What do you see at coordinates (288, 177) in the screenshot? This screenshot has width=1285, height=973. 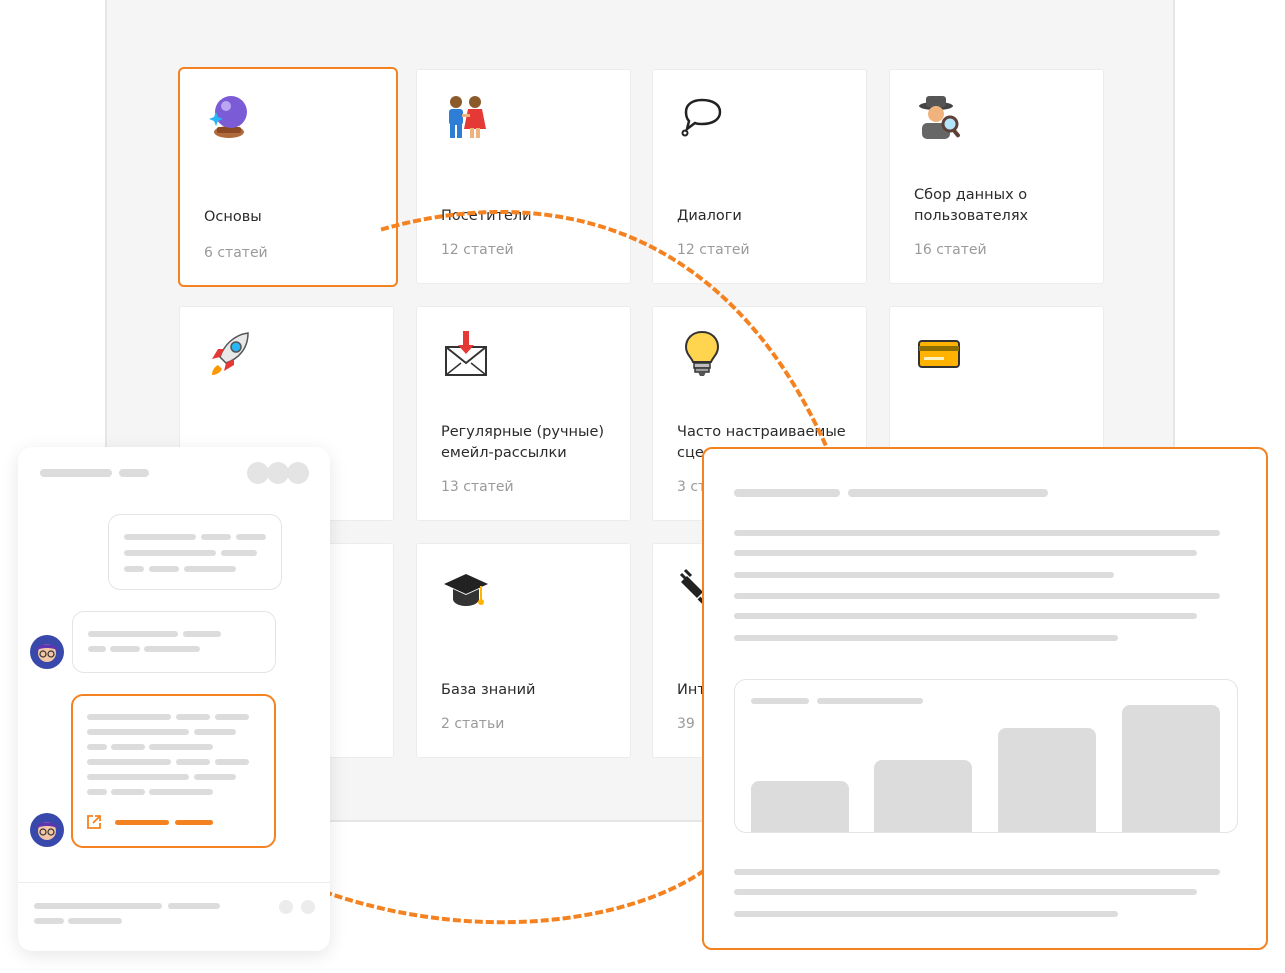 I see `category-card-basics: Основы 6 статей` at bounding box center [288, 177].